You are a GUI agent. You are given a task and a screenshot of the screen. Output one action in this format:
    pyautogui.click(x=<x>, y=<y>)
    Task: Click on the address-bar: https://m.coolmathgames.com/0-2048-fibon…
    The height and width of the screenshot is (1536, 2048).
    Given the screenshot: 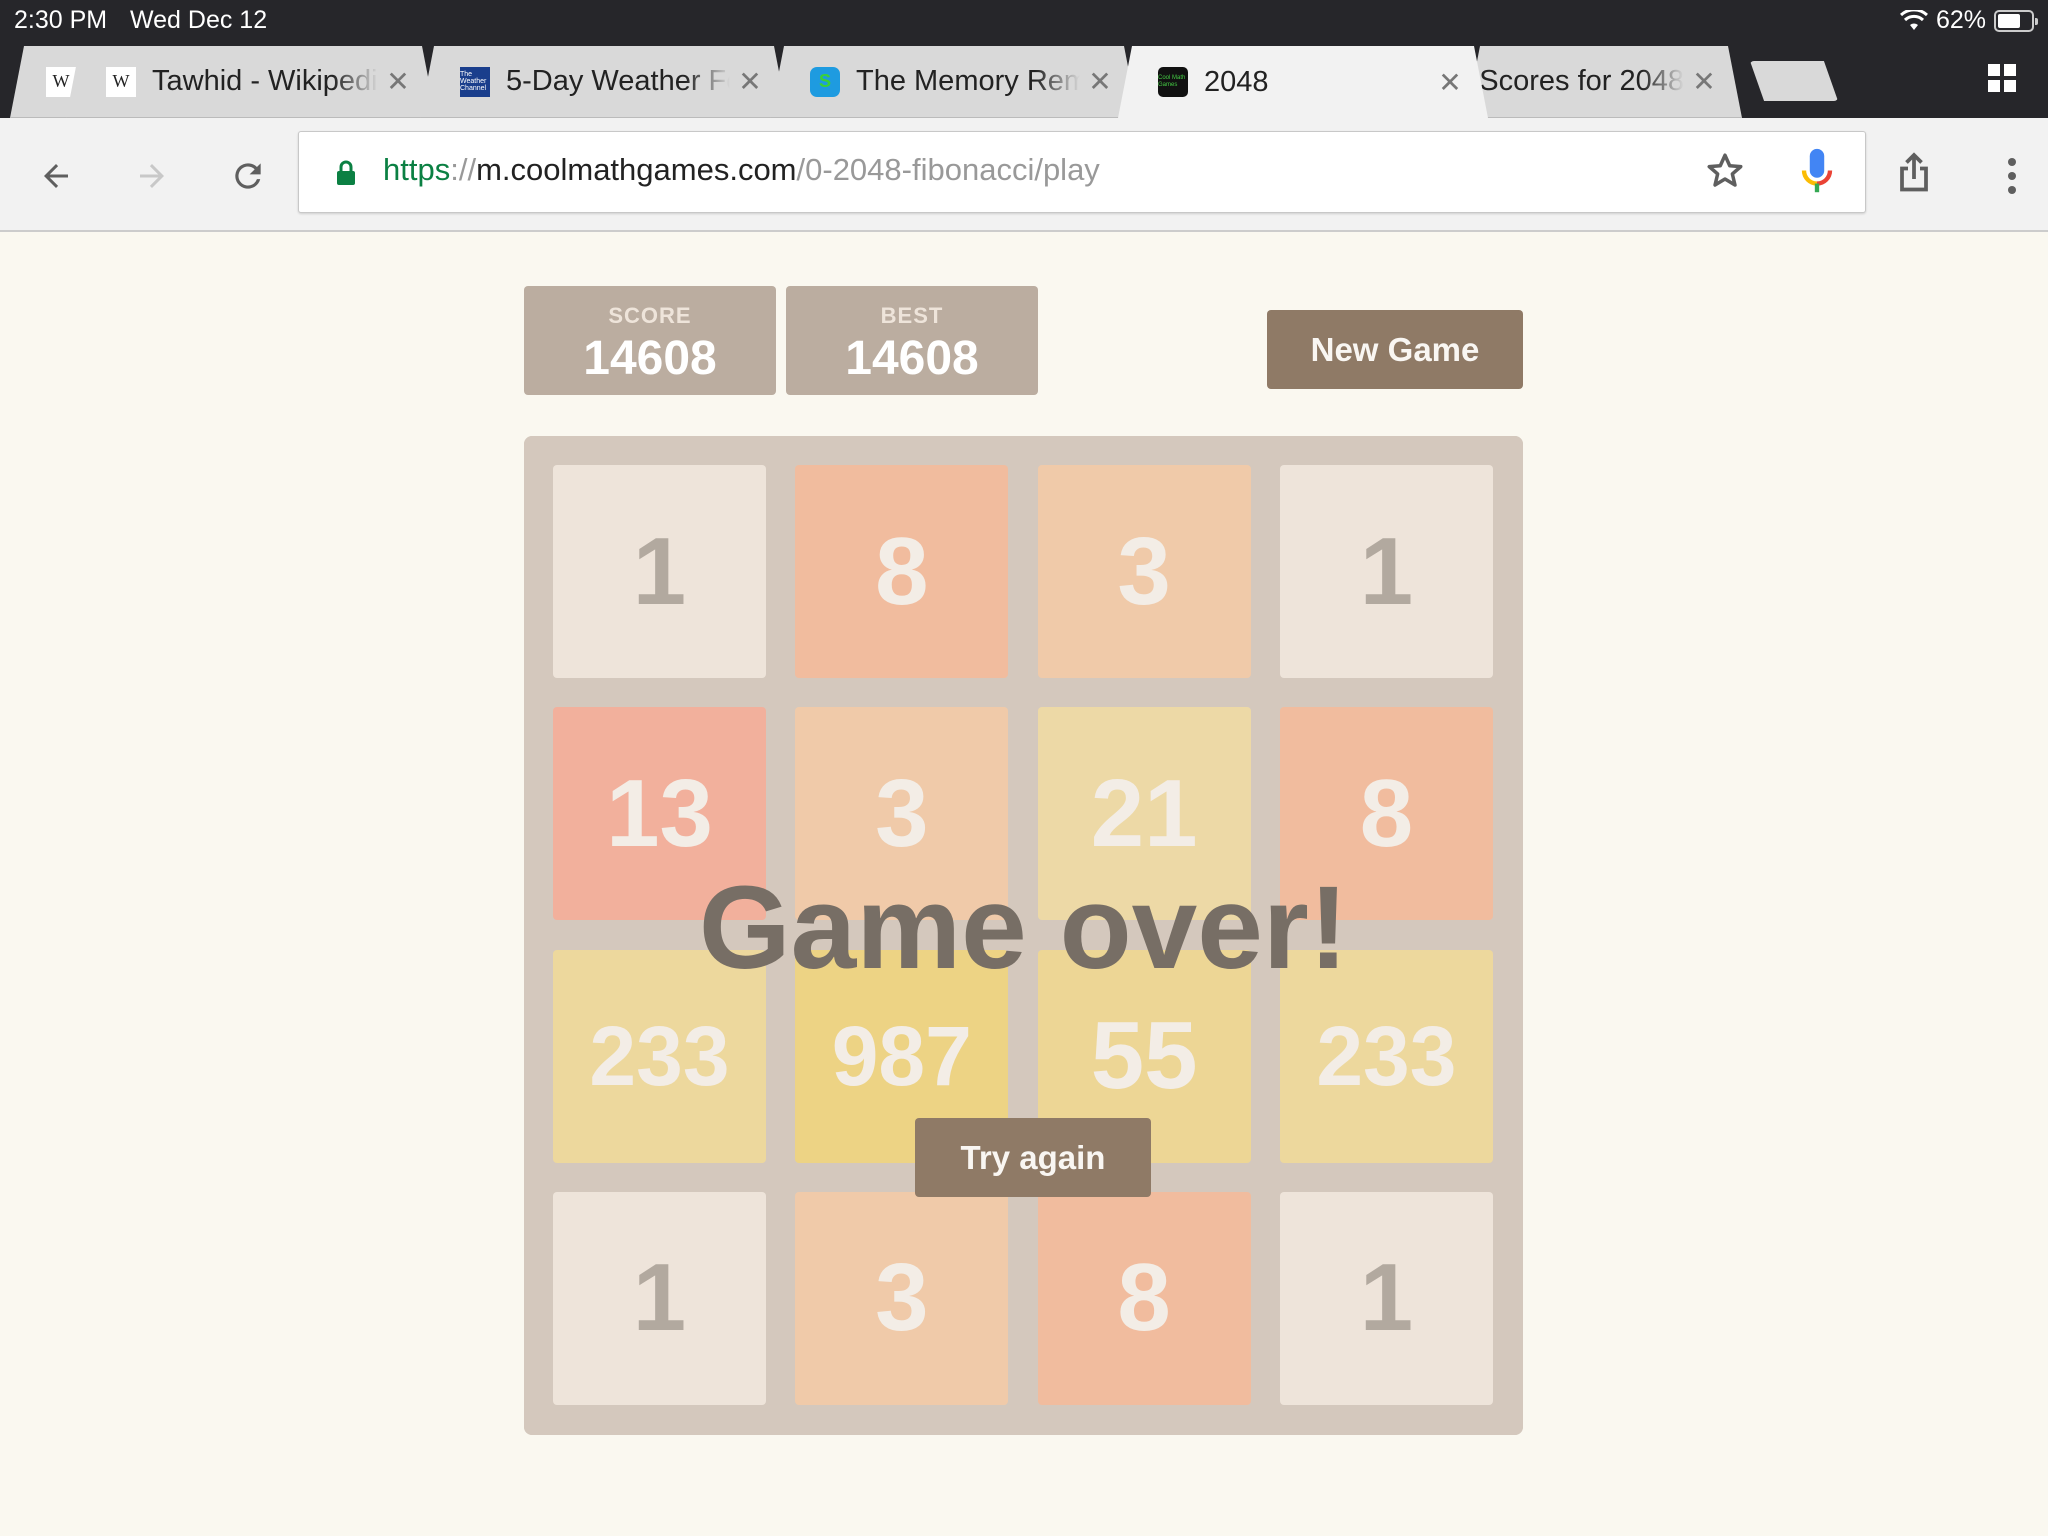 What is the action you would take?
    pyautogui.click(x=1082, y=172)
    